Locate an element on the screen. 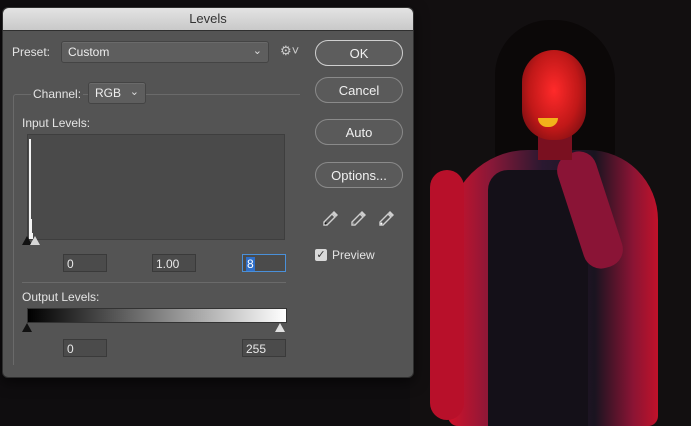 The height and width of the screenshot is (426, 691). checkmark-icon: ✓ is located at coordinates (321, 255).